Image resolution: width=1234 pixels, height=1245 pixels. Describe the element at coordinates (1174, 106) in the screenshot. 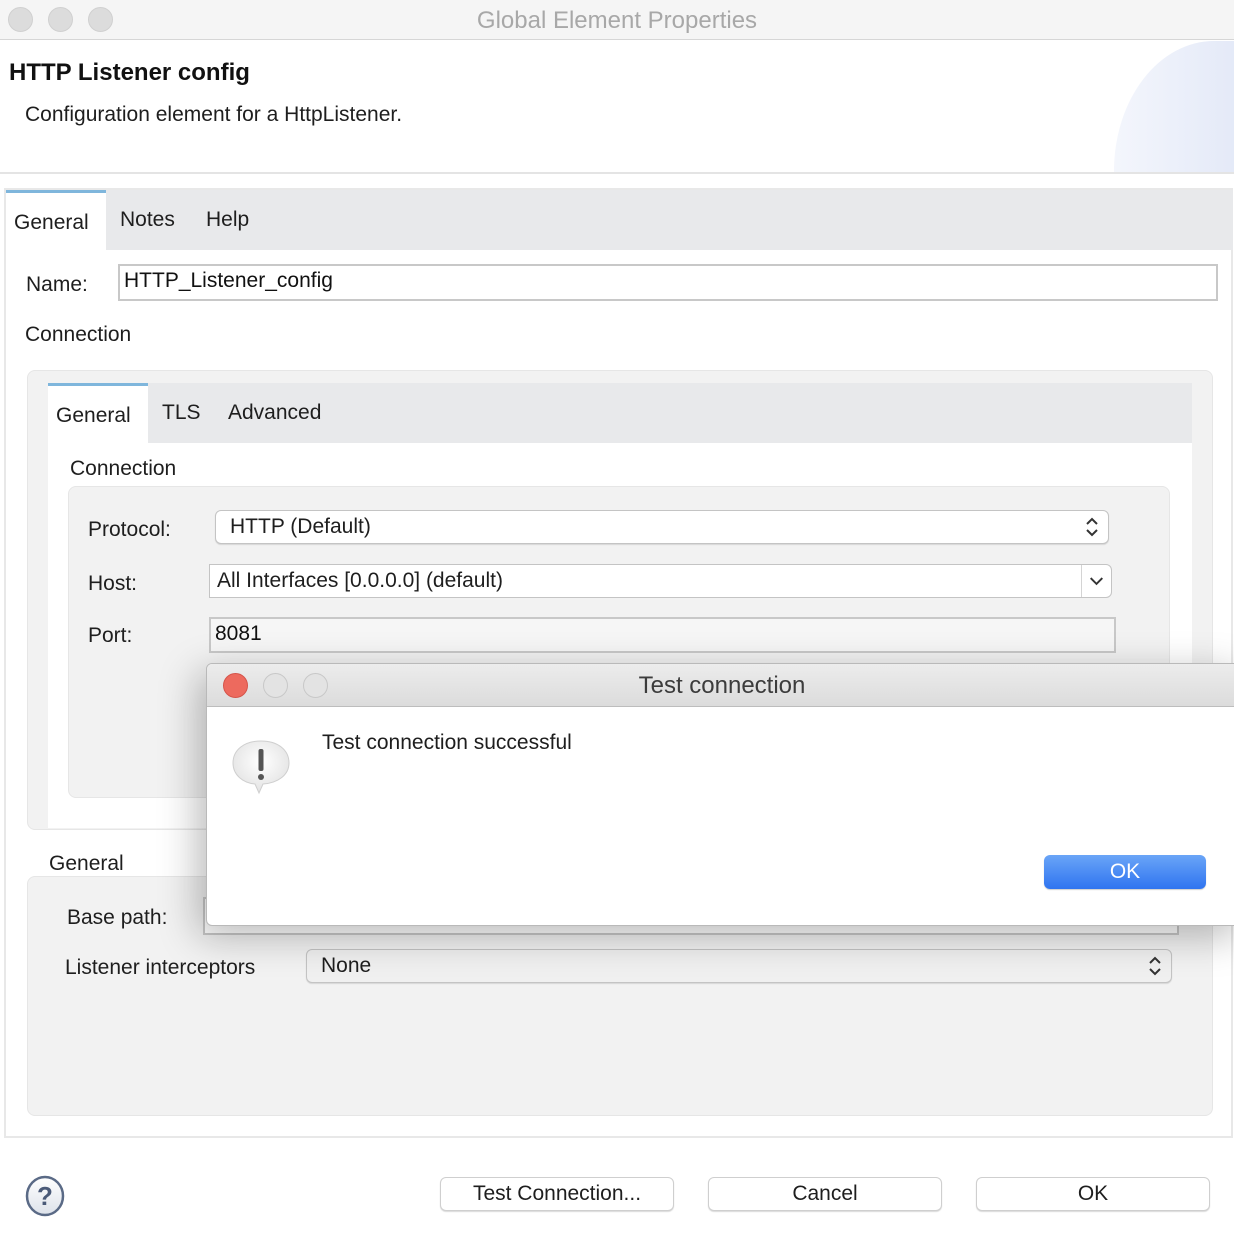

I see `header-decoration` at that location.